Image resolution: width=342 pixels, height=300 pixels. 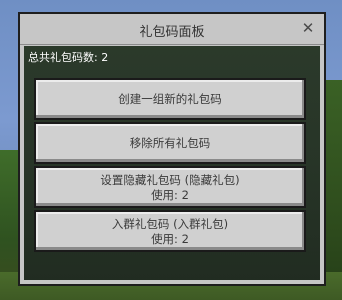 What do you see at coordinates (170, 239) in the screenshot?
I see `group-code-usage: 使用: 2` at bounding box center [170, 239].